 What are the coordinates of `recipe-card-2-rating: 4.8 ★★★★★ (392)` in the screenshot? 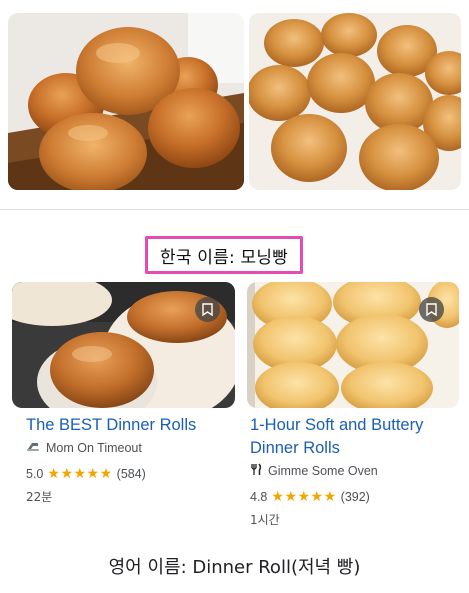 It's located at (310, 496).